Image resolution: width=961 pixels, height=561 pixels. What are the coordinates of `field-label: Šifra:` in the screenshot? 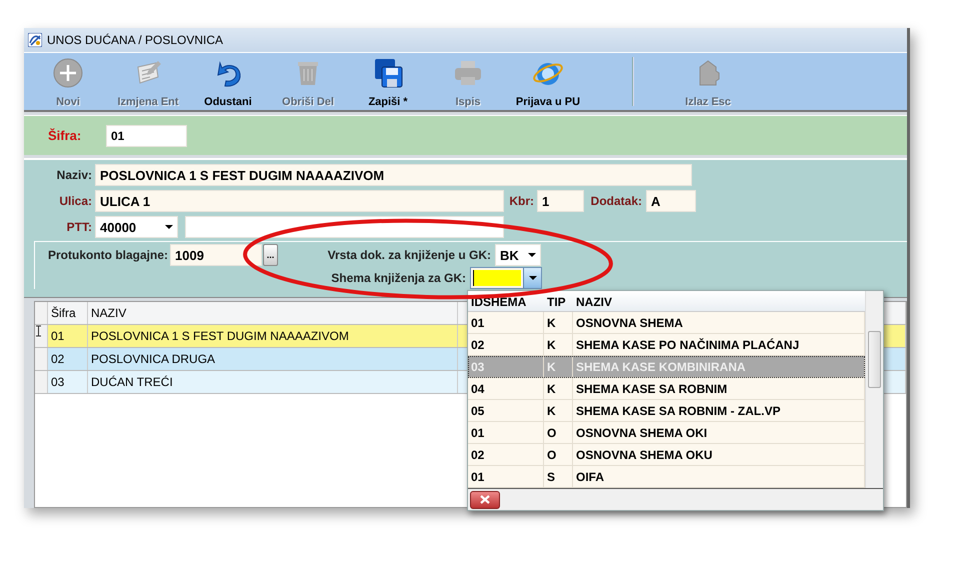 It's located at (65, 135).